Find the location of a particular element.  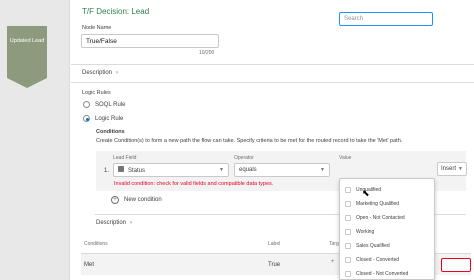

description-toggle: Description › is located at coordinates (100, 73).